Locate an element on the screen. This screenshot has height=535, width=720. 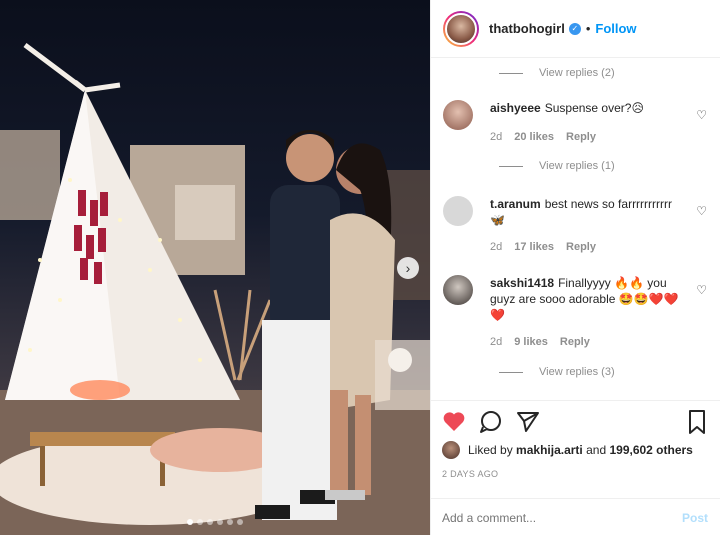
comment-body: aishyeee Suspense over?😥 is located at coordinates (590, 108).